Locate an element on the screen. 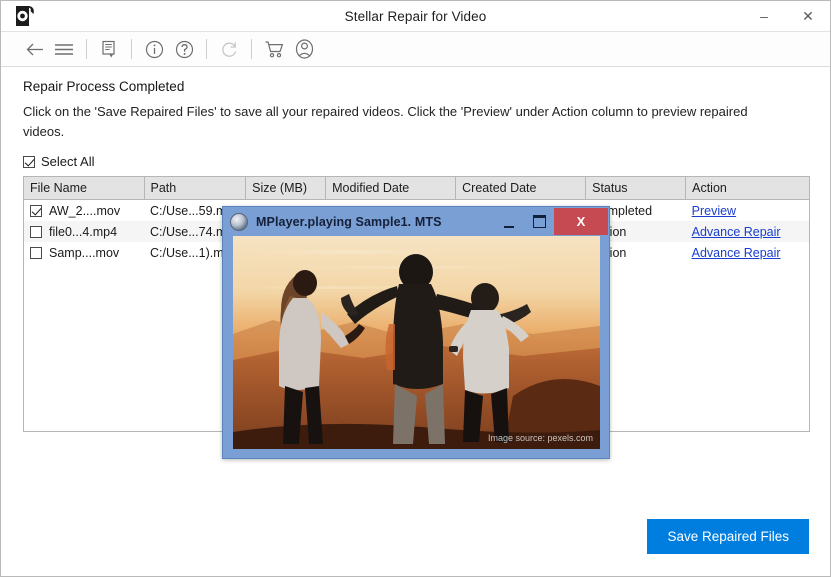 Image resolution: width=831 pixels, height=577 pixels. mplayer-maximize-button is located at coordinates (539, 222).